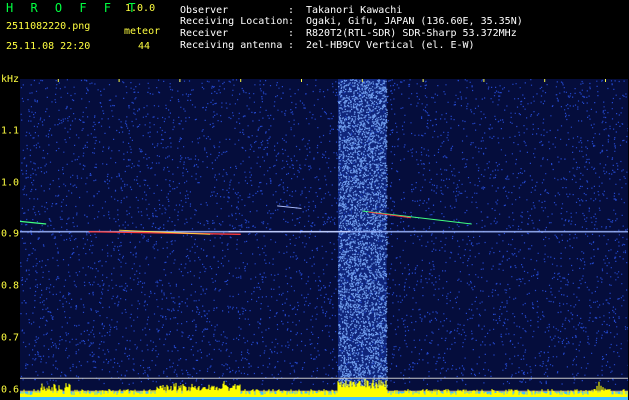 This screenshot has height=400, width=629. I want to click on y-tick-label: 1.0, so click(10, 183).